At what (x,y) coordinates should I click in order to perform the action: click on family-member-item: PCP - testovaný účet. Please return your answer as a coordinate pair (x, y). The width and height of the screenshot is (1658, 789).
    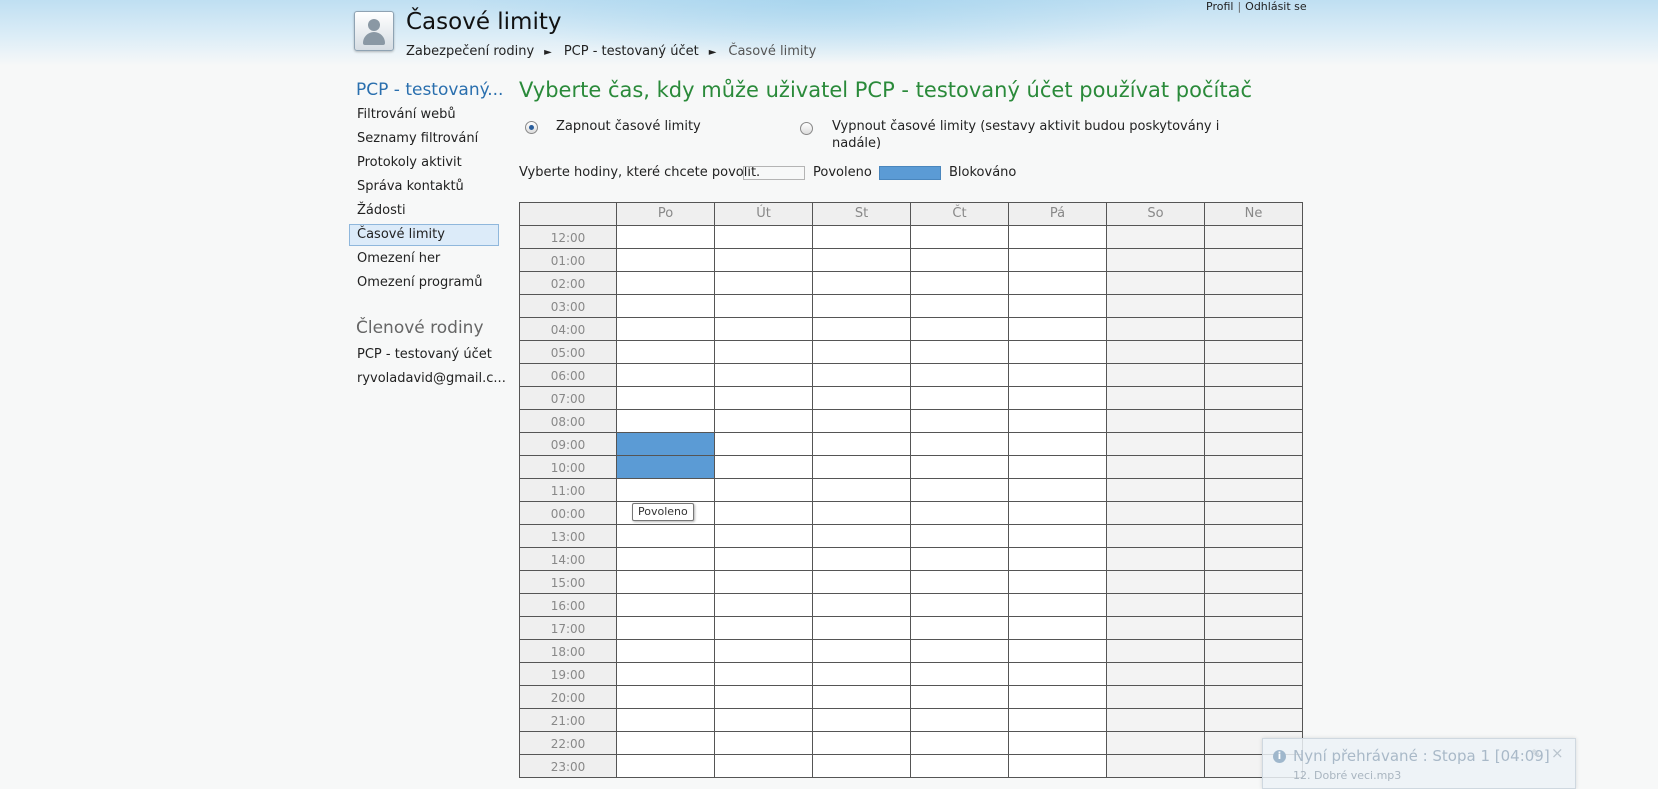
    Looking at the image, I should click on (424, 355).